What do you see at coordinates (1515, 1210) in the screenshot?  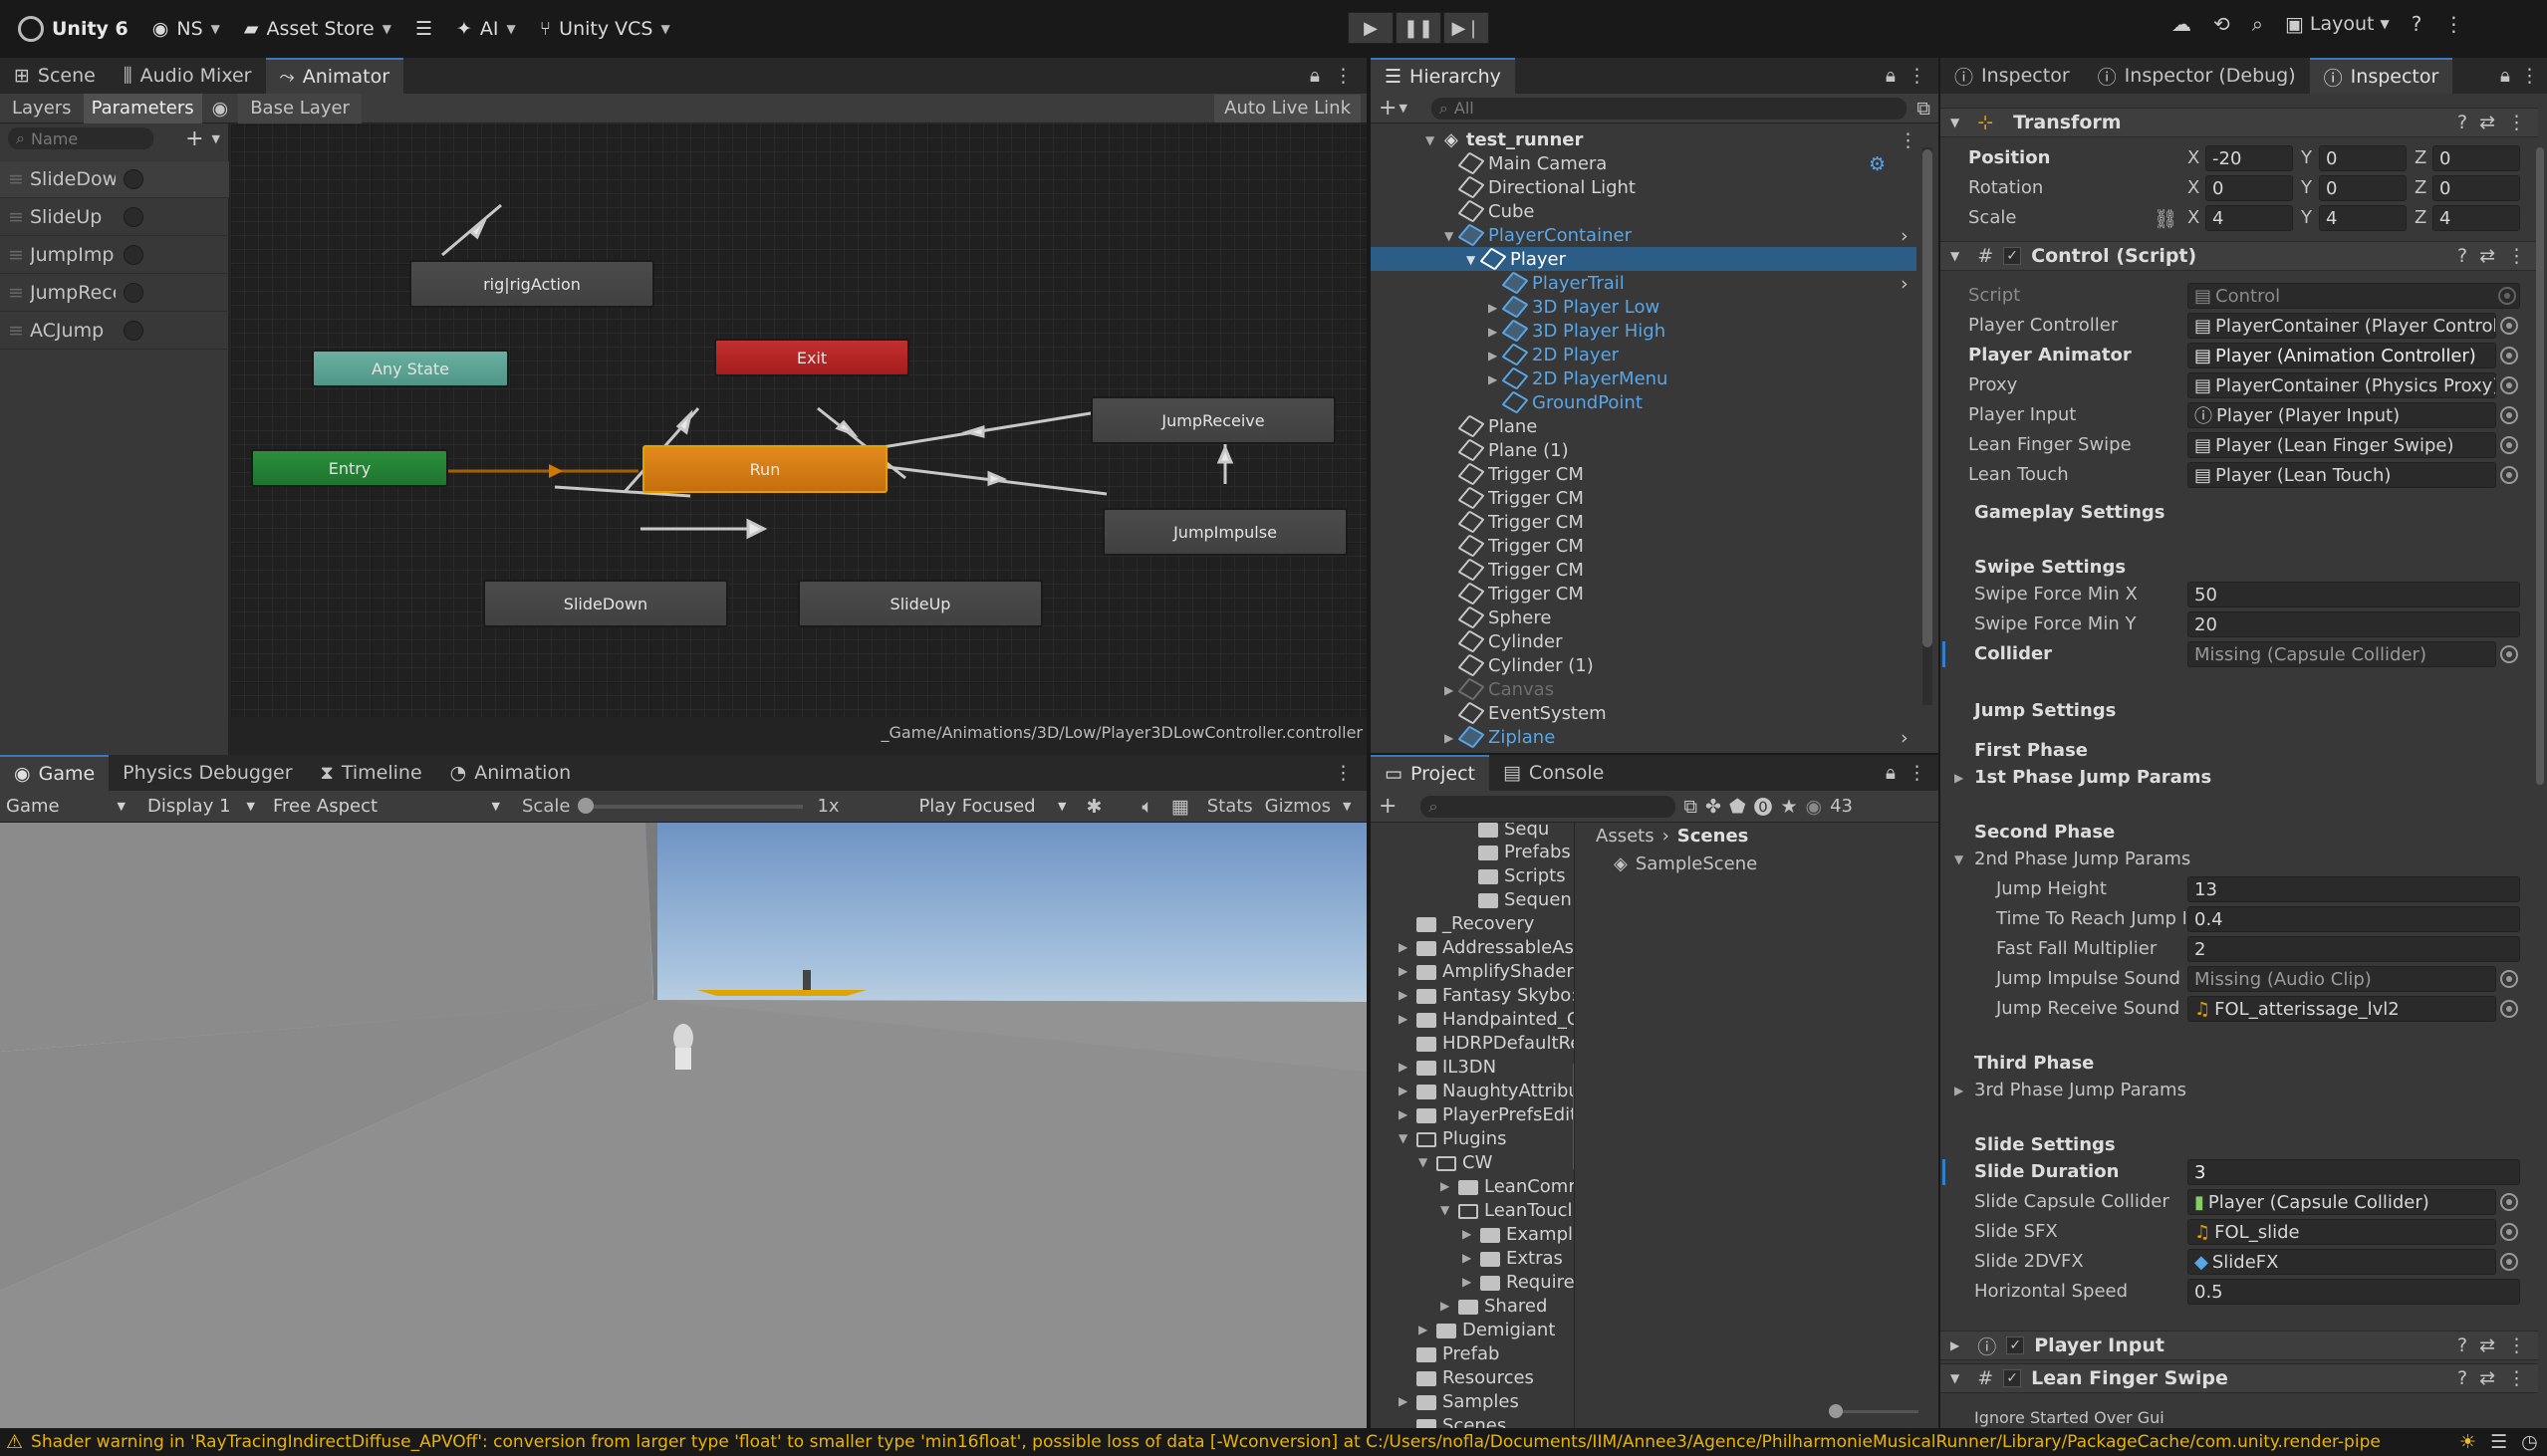 I see `folder-item: LeanToucl` at bounding box center [1515, 1210].